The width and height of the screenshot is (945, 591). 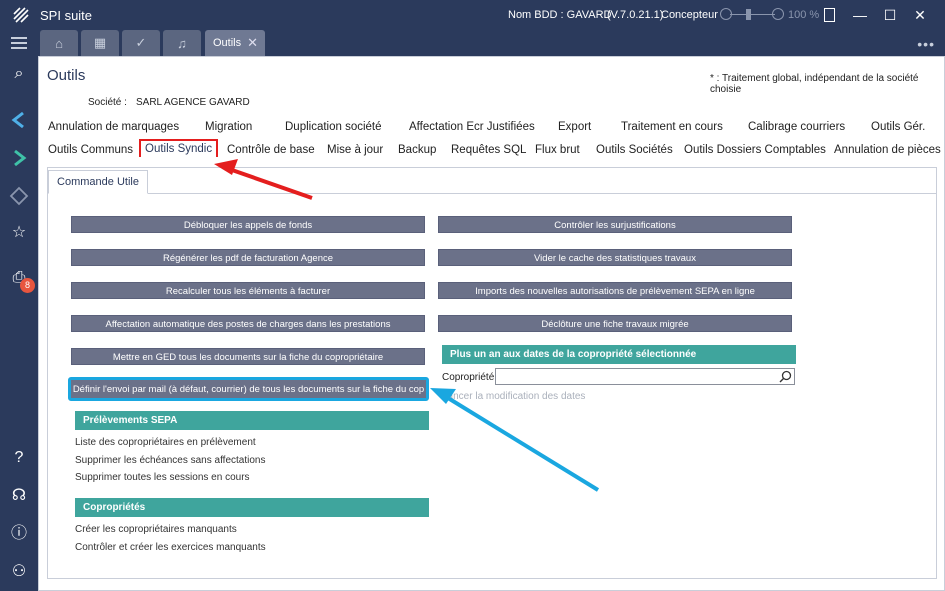 I want to click on liste-coproprietaires-link: Liste des copropriétaires en prélèvement, so click(x=165, y=442).